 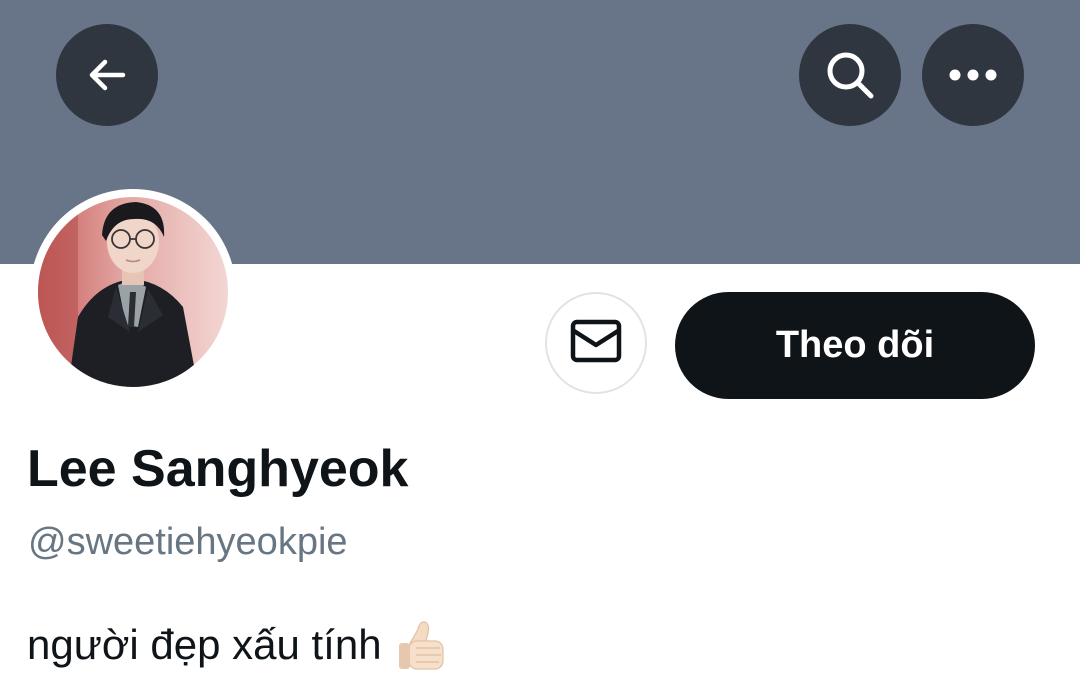 I want to click on search-icon, so click(x=850, y=75).